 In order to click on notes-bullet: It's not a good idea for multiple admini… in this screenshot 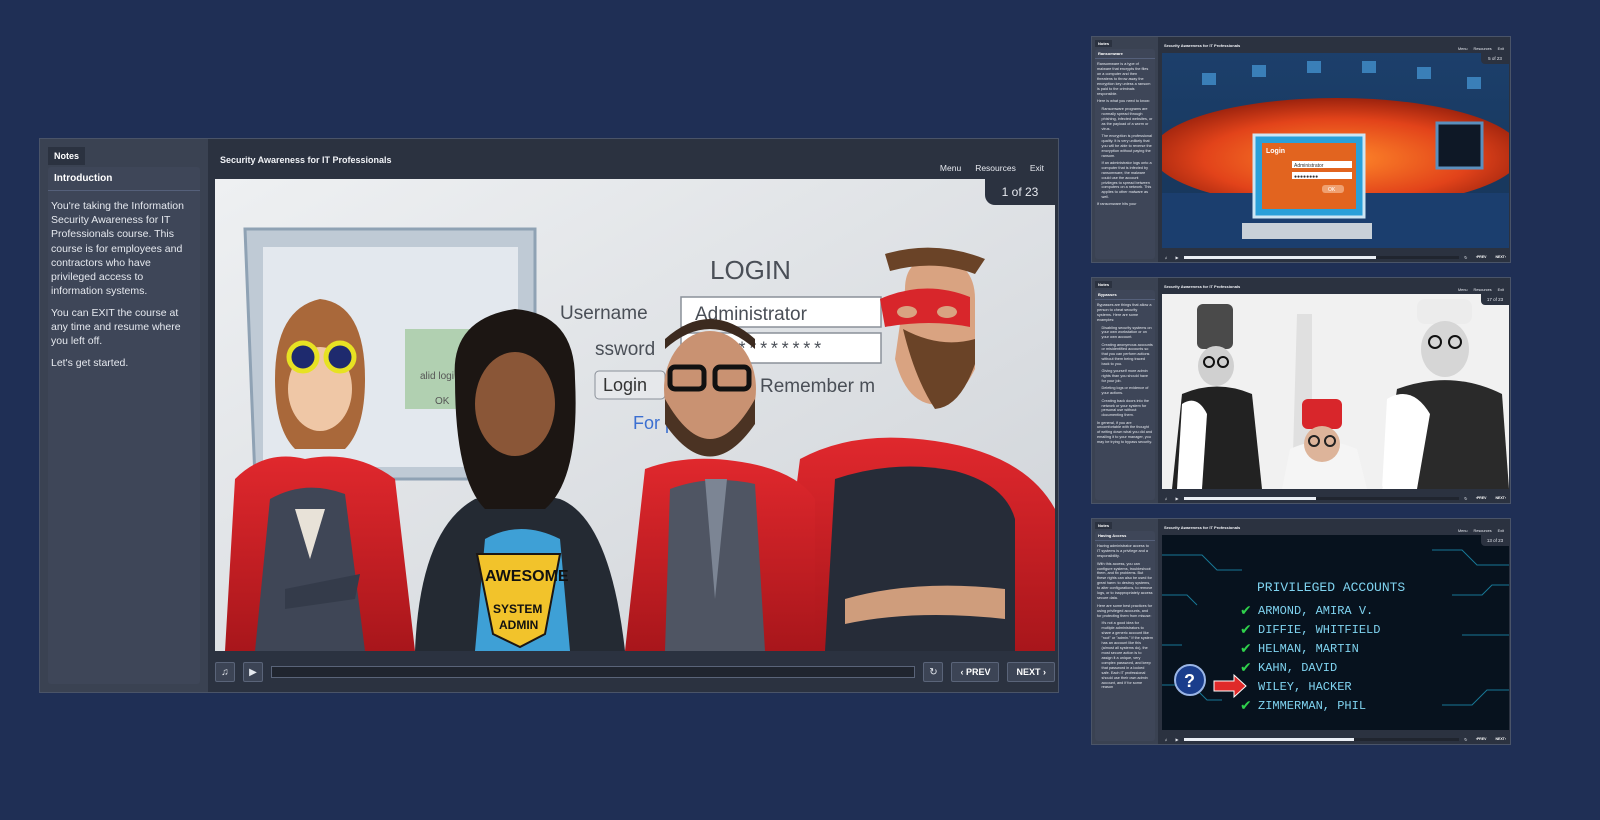, I will do `click(1127, 655)`.